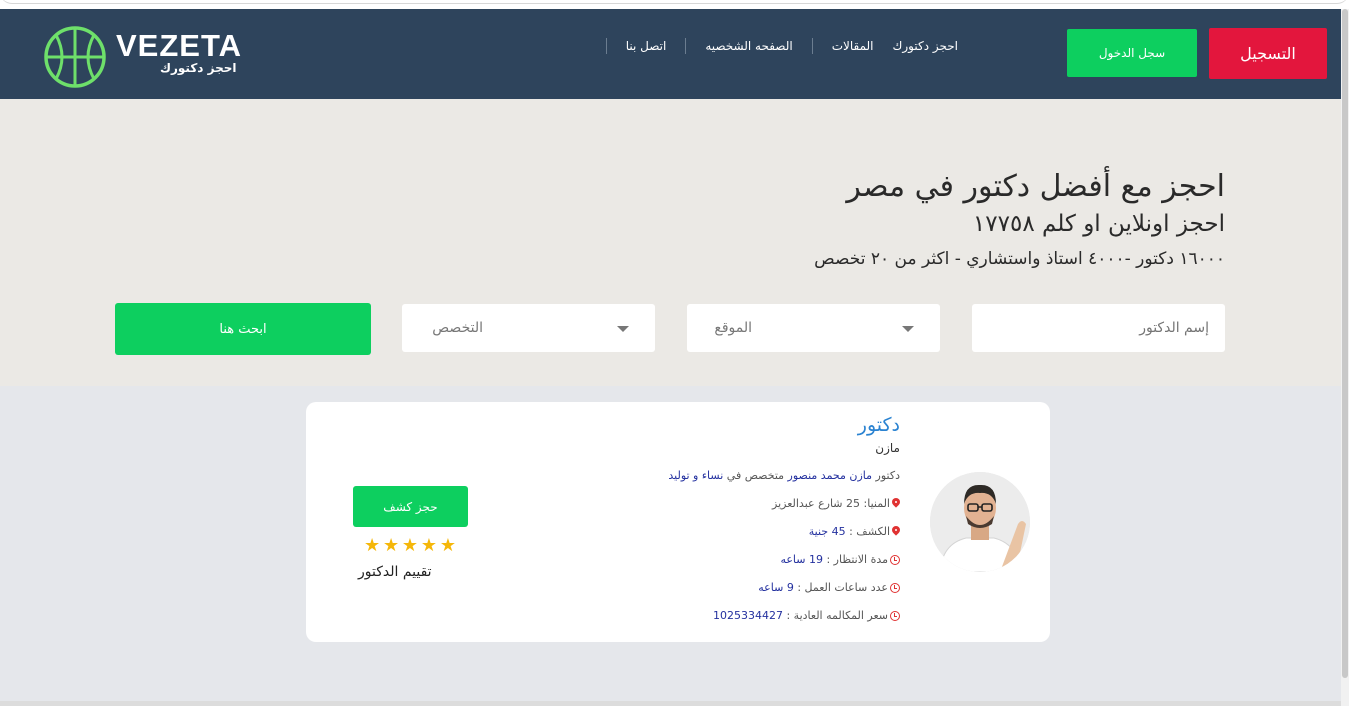 The image size is (1349, 706). What do you see at coordinates (879, 425) in the screenshot?
I see `doctor-title: دكتور` at bounding box center [879, 425].